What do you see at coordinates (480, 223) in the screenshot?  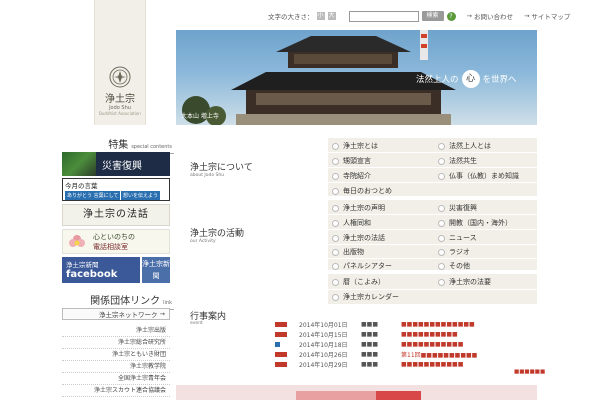 I see `menu-link-label: 開教（国内・海外）` at bounding box center [480, 223].